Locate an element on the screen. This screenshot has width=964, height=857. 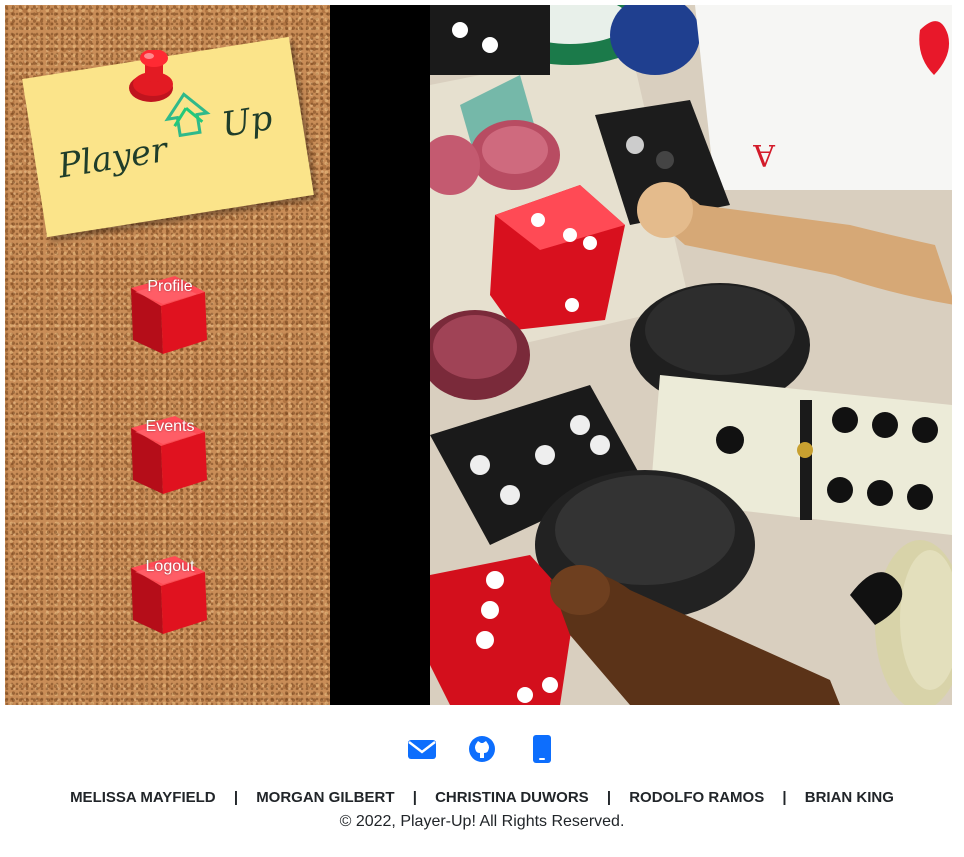
author-name: CHRISTINA DUWORS is located at coordinates (512, 797).